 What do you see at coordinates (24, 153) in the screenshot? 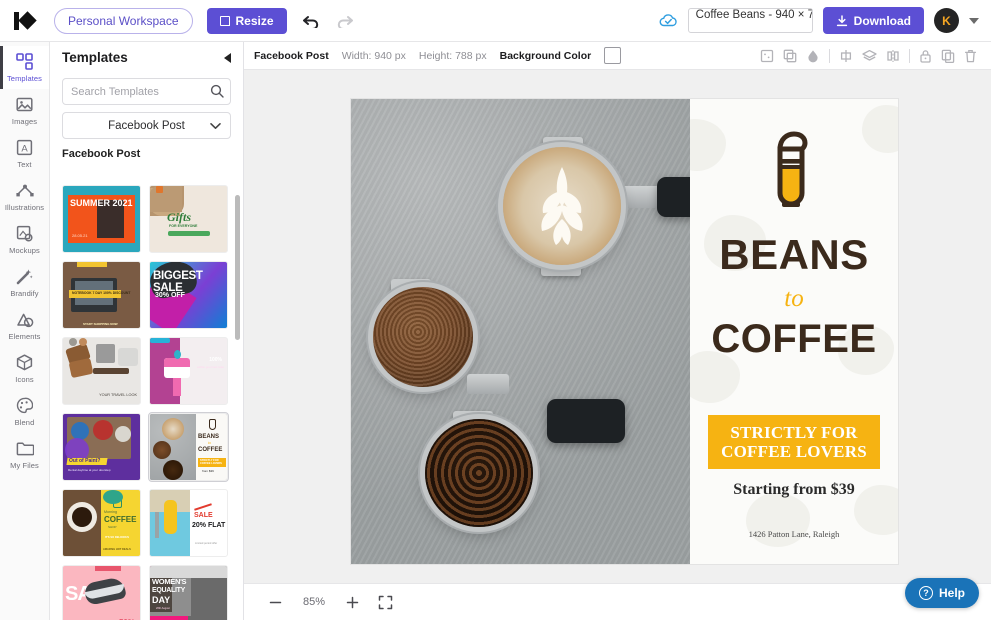
I see `sidebar-item-text: A Text` at bounding box center [24, 153].